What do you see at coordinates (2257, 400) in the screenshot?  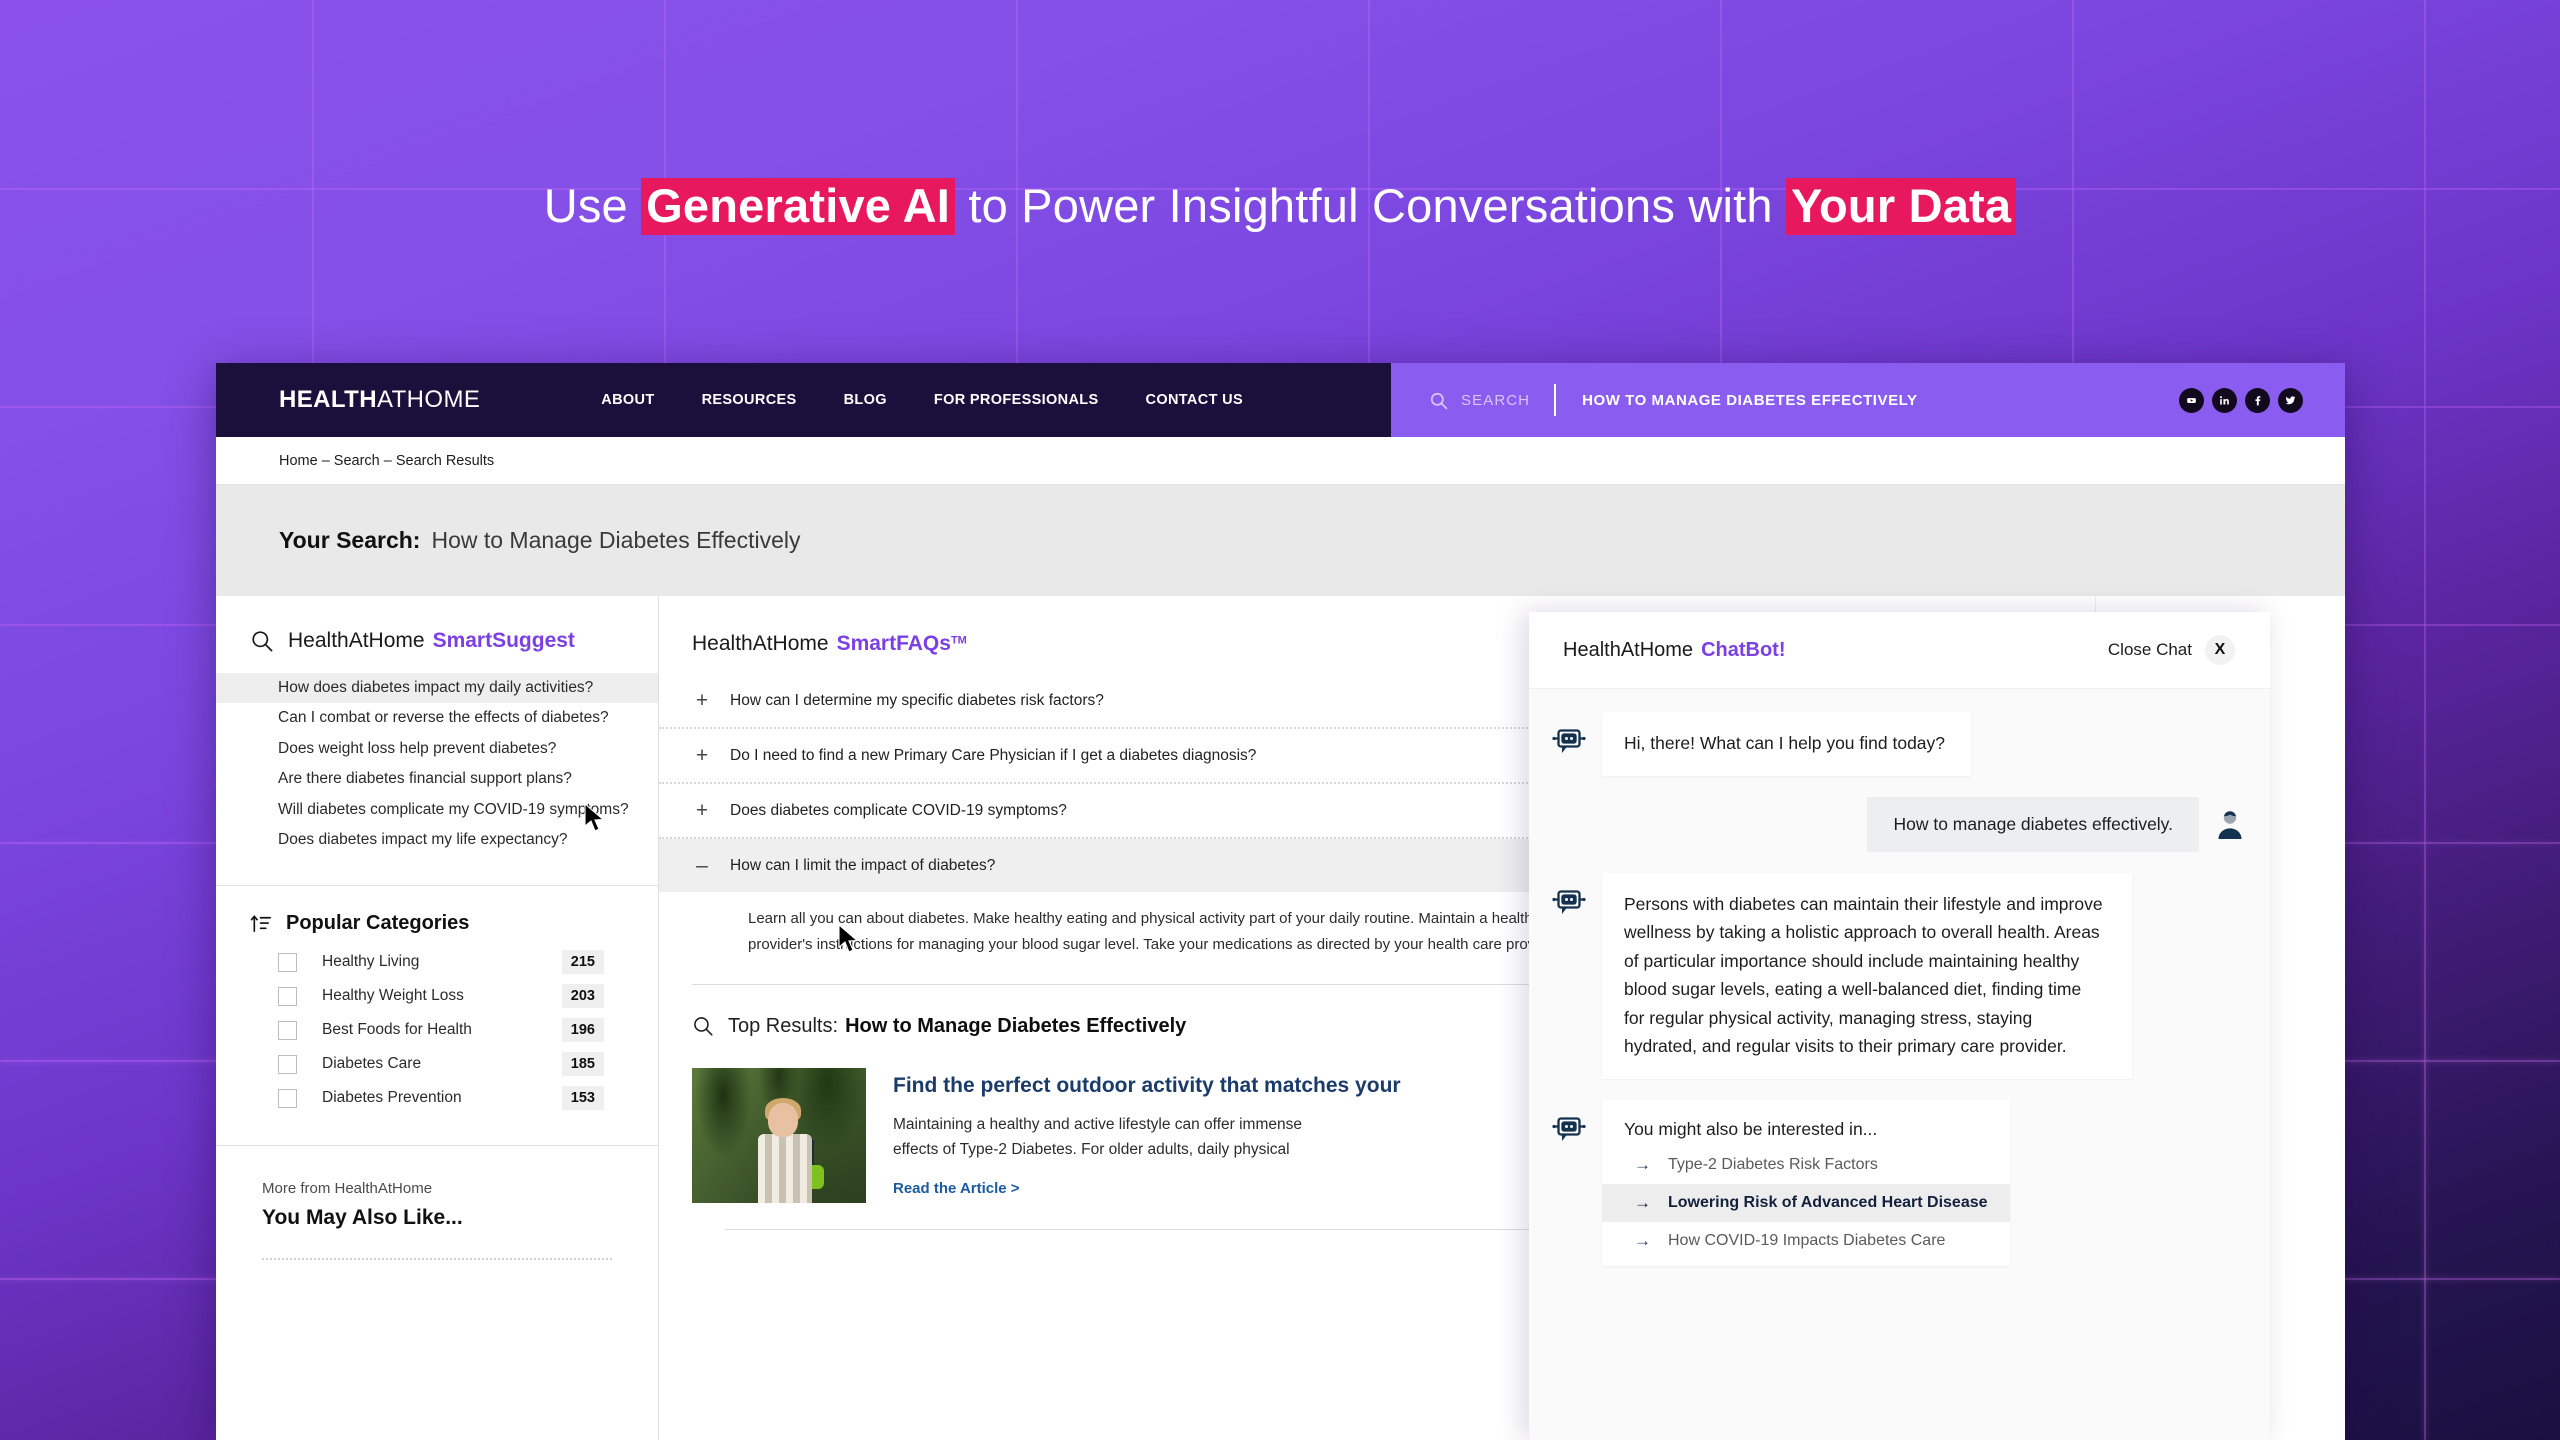 I see `facebook-icon` at bounding box center [2257, 400].